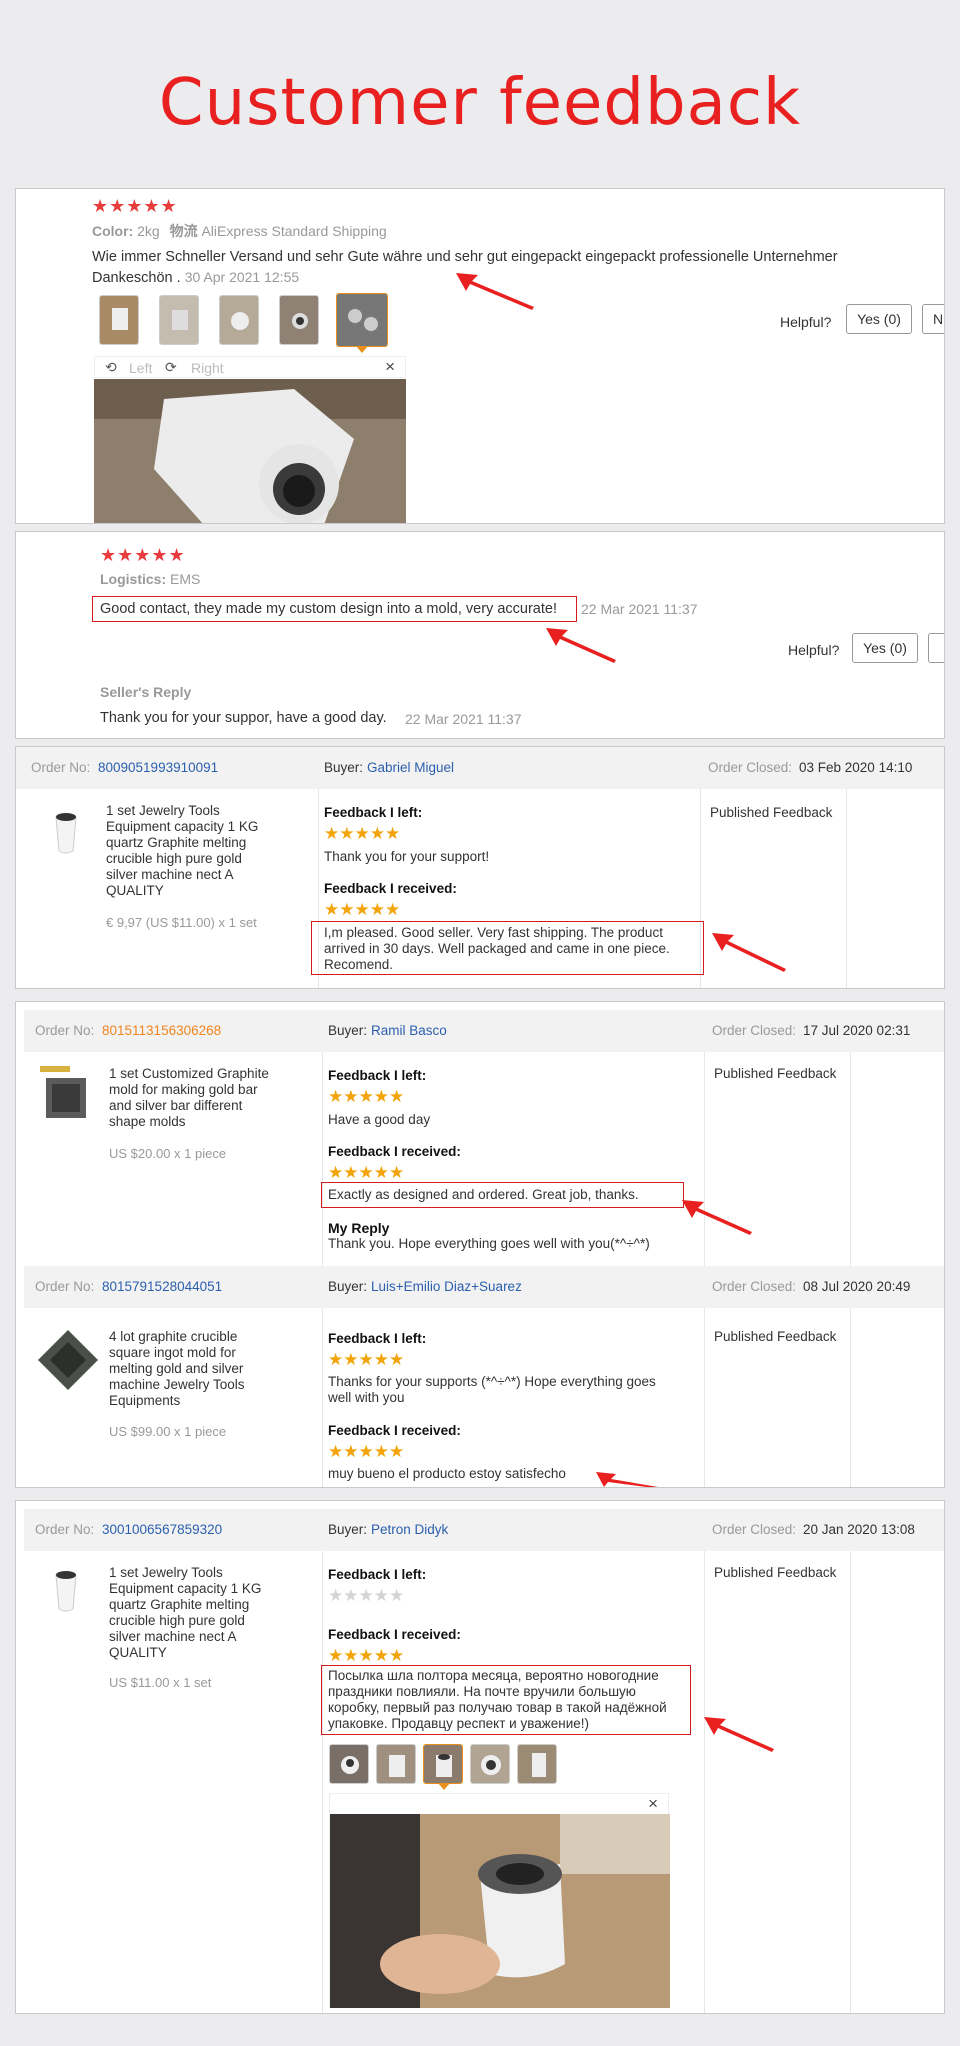 This screenshot has height=2046, width=960. I want to click on helpful-label: Helpful?, so click(806, 322).